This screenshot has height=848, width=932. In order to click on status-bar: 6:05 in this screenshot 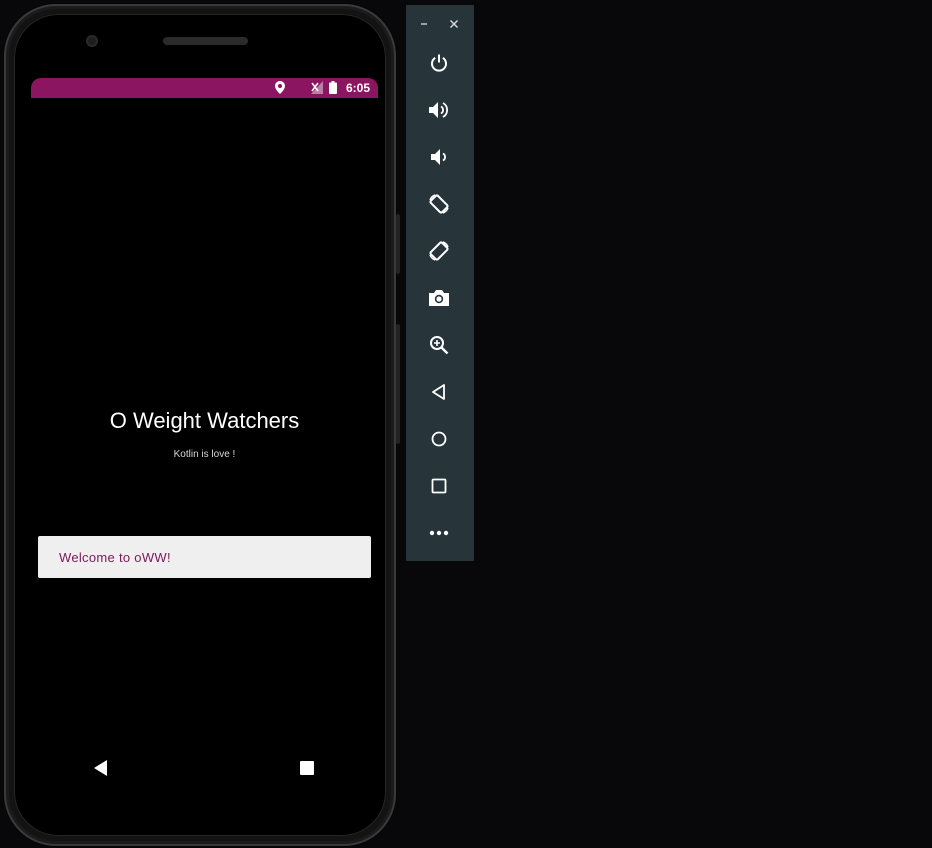, I will do `click(204, 88)`.